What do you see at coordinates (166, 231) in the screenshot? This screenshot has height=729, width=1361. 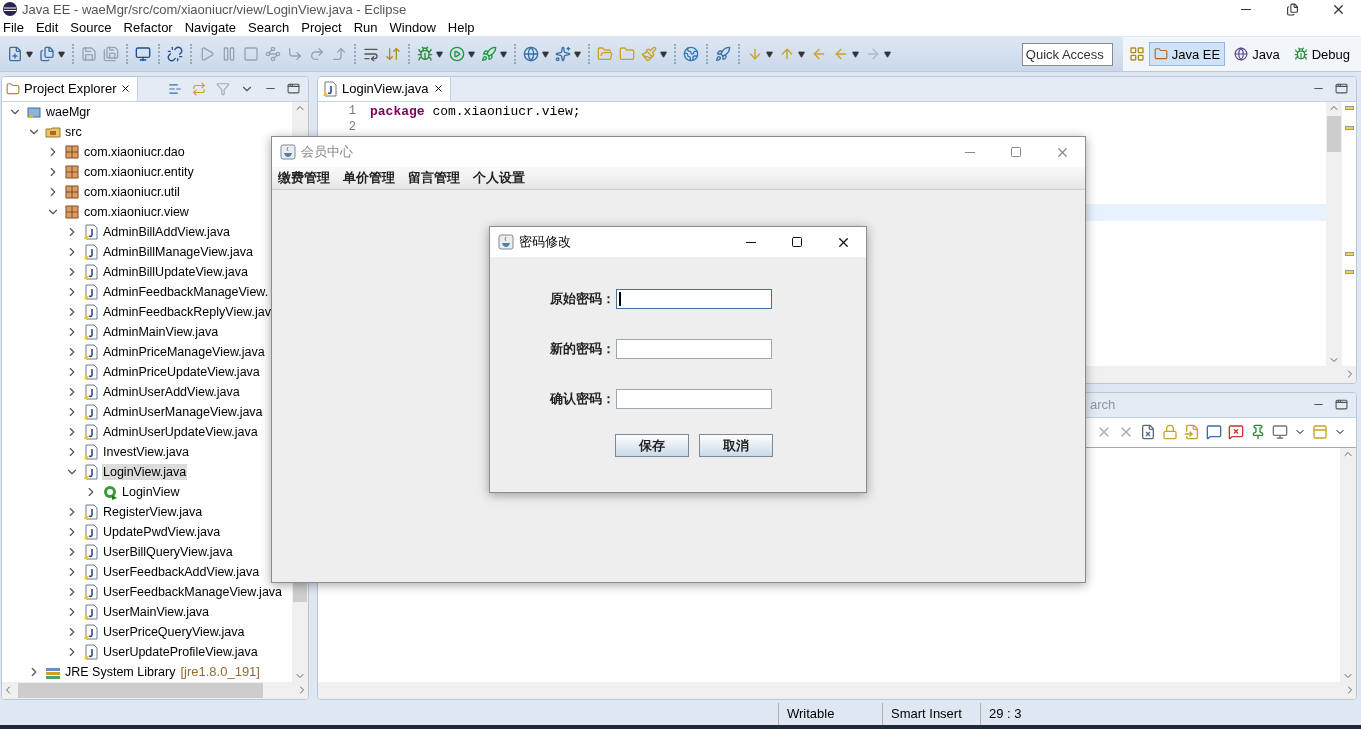 I see `tree-item: AdminBillAddView.java` at bounding box center [166, 231].